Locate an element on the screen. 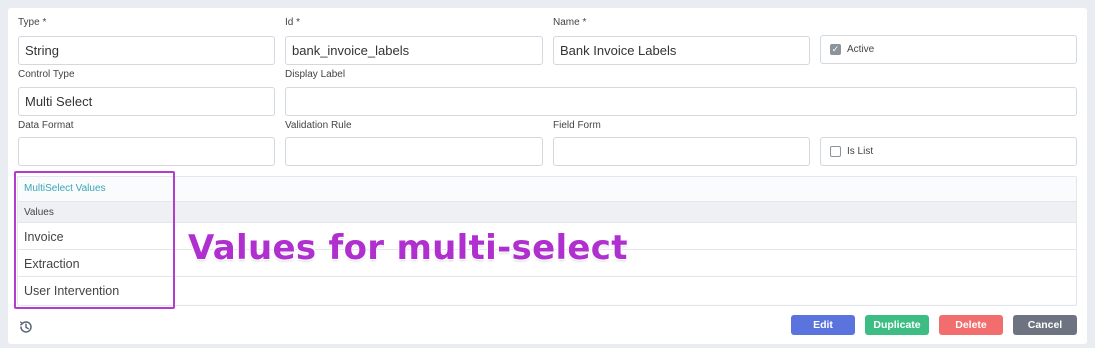  validation-rule-input is located at coordinates (414, 151).